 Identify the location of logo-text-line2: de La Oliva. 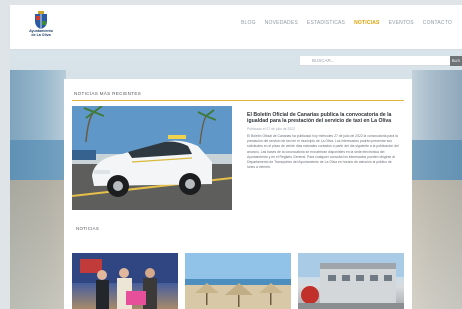
(41, 35).